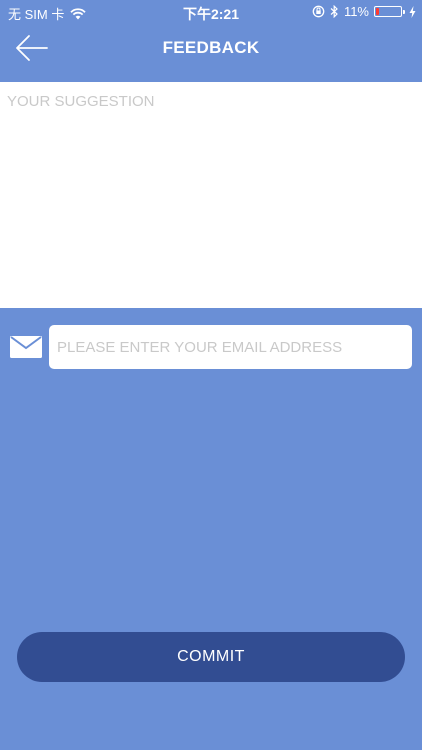 This screenshot has height=750, width=422. I want to click on envelope-icon, so click(26, 347).